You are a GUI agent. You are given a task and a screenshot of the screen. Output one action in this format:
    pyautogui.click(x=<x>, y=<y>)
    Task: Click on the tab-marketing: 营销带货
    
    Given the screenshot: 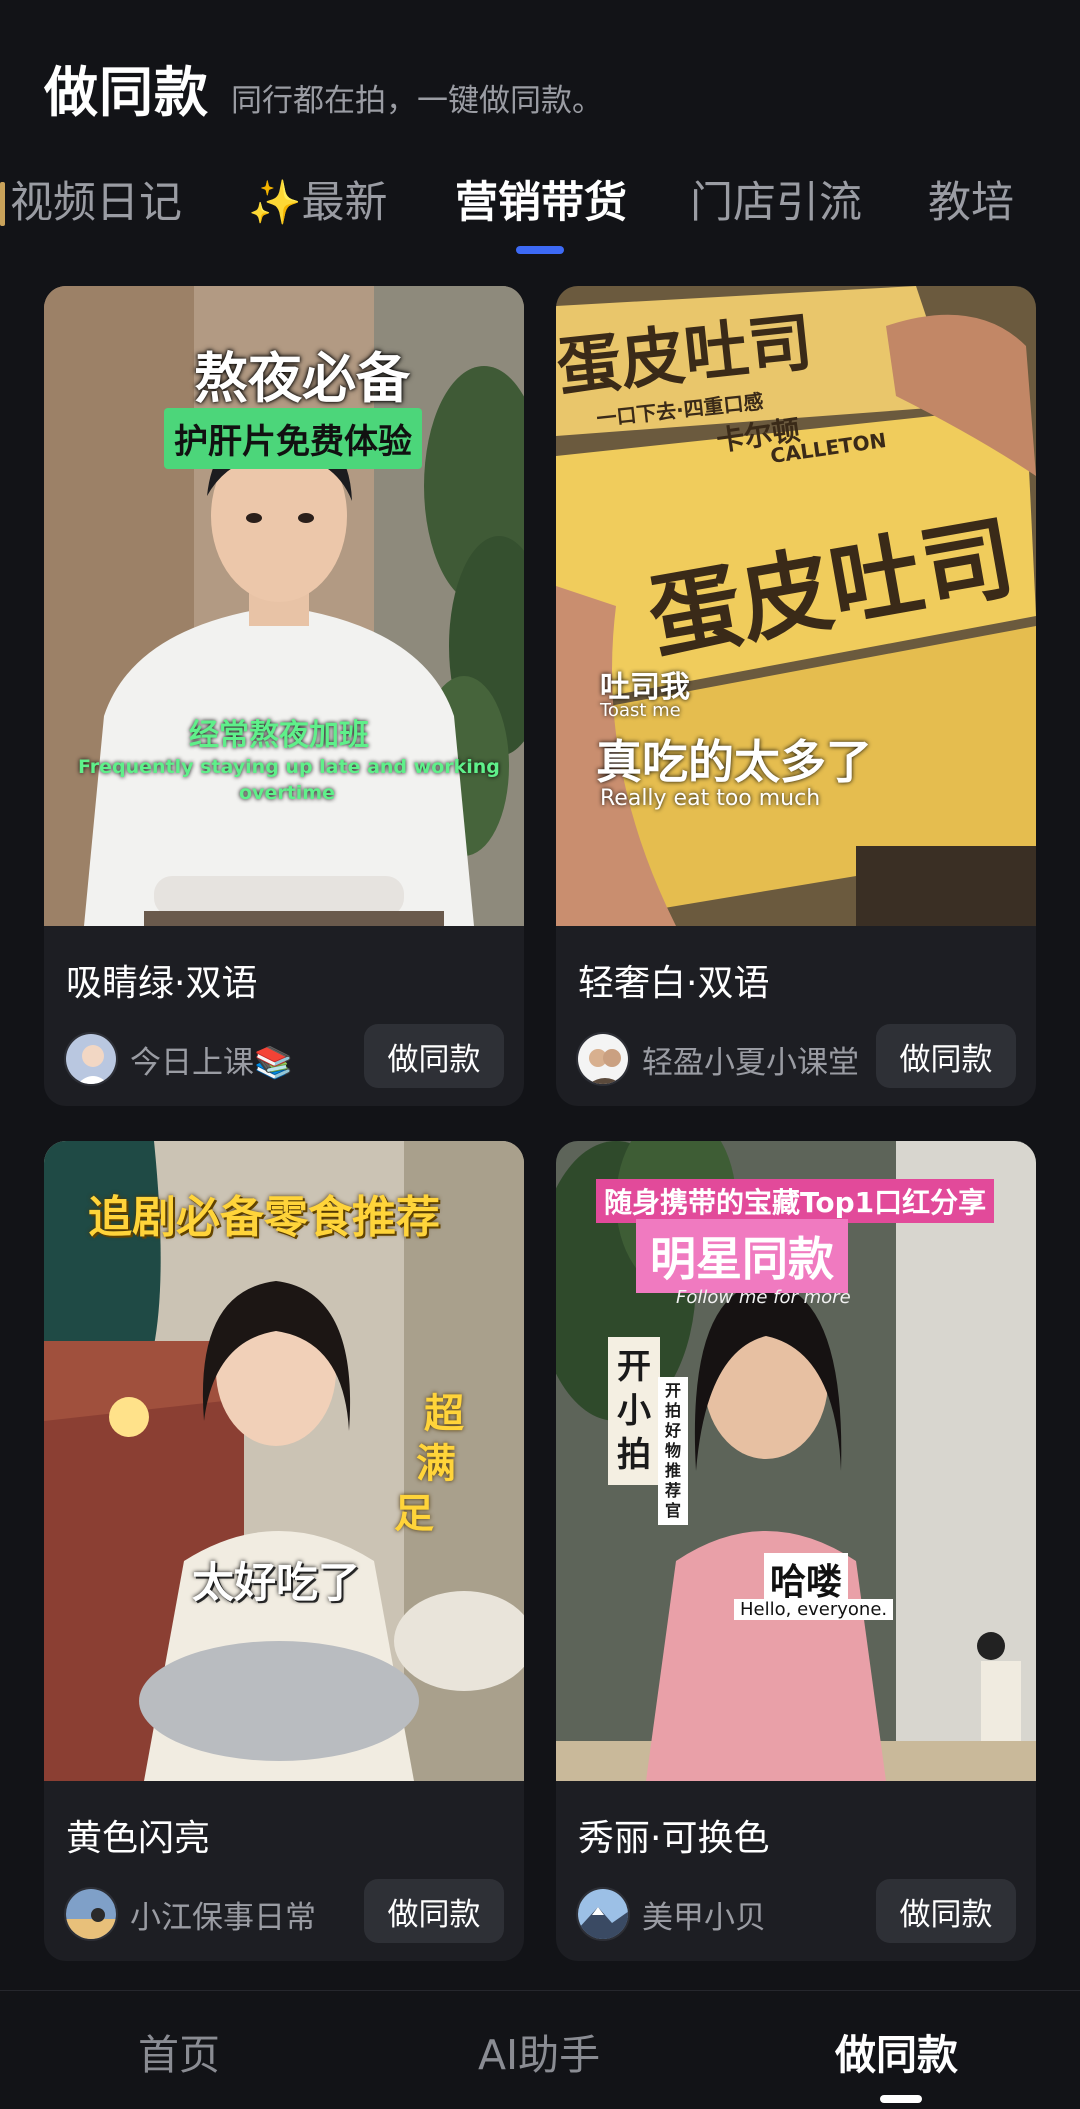 What is the action you would take?
    pyautogui.click(x=541, y=199)
    